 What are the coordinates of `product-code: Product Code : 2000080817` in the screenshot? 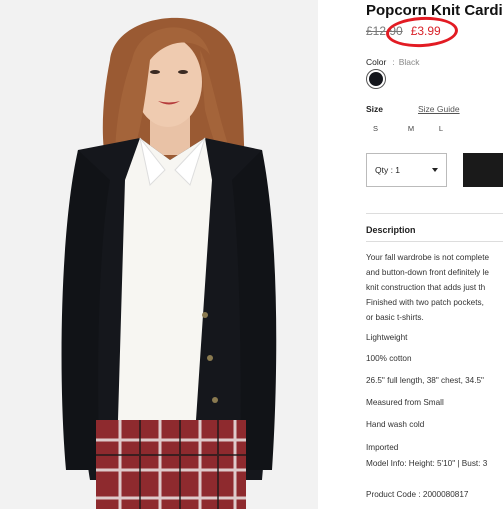 It's located at (417, 494).